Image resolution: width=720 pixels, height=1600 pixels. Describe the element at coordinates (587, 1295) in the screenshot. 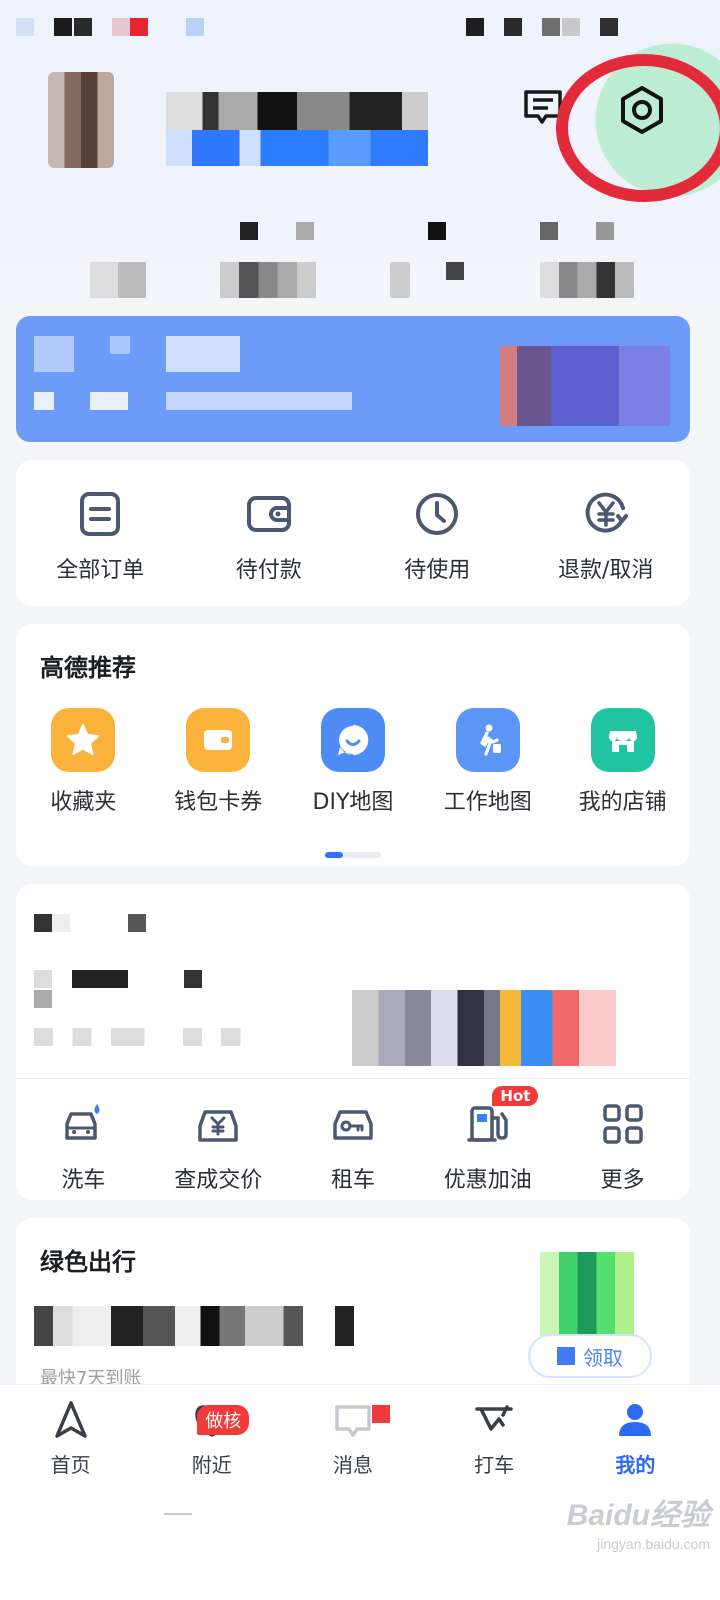

I see `reward-illustration-redacted` at that location.